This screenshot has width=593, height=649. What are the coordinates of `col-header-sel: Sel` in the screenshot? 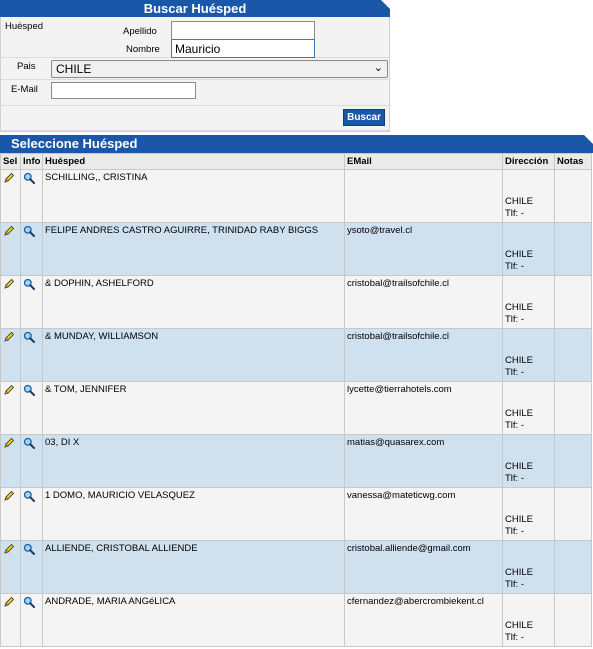 It's located at (10, 161).